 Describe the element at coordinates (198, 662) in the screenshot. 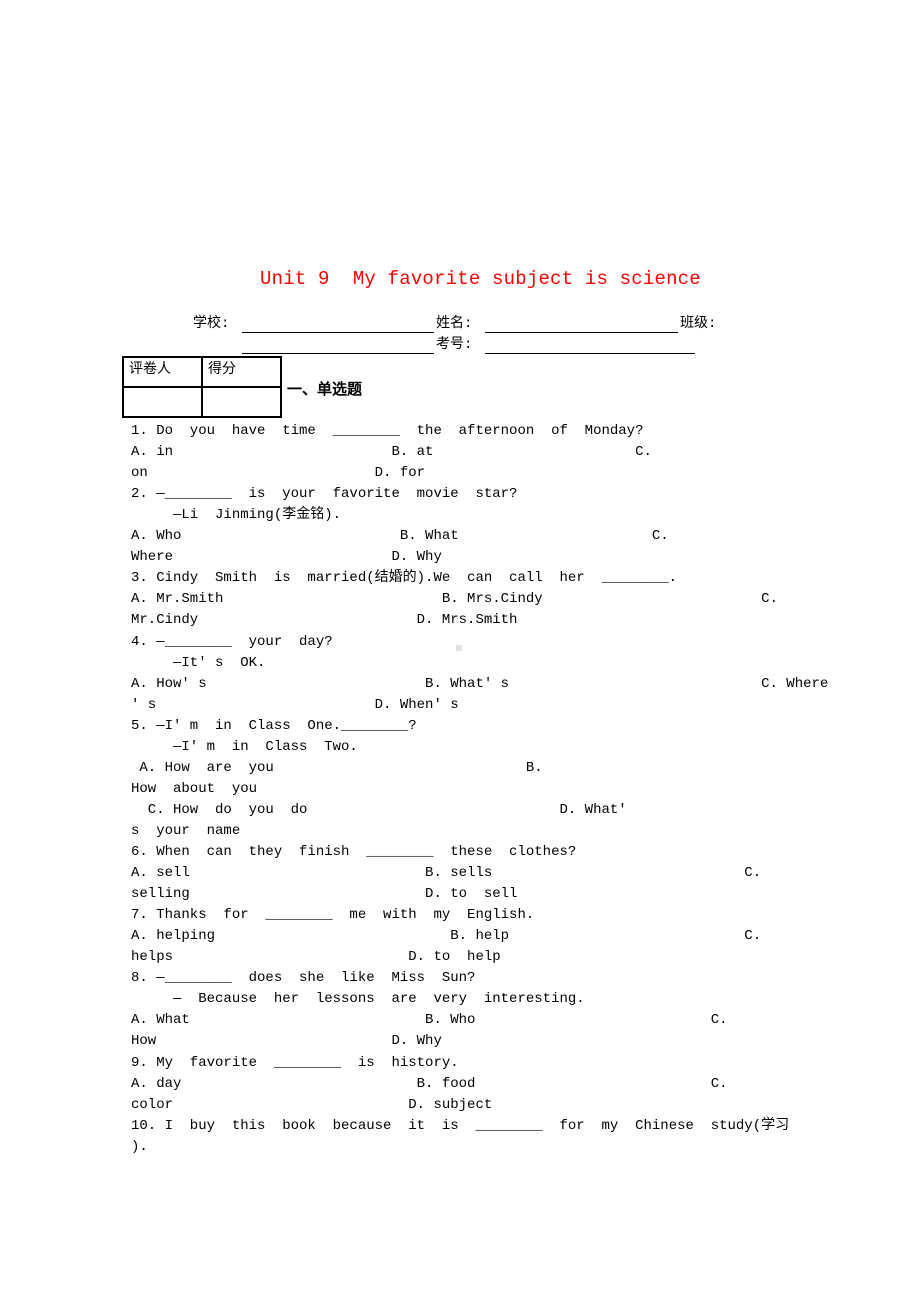

I see `question-line: —It' s OK.` at that location.